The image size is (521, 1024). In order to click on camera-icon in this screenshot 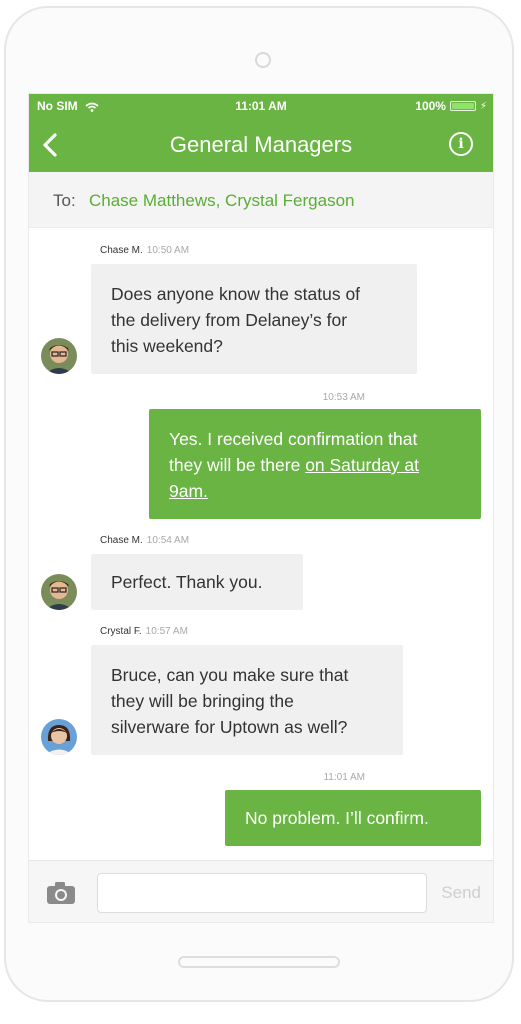, I will do `click(61, 893)`.